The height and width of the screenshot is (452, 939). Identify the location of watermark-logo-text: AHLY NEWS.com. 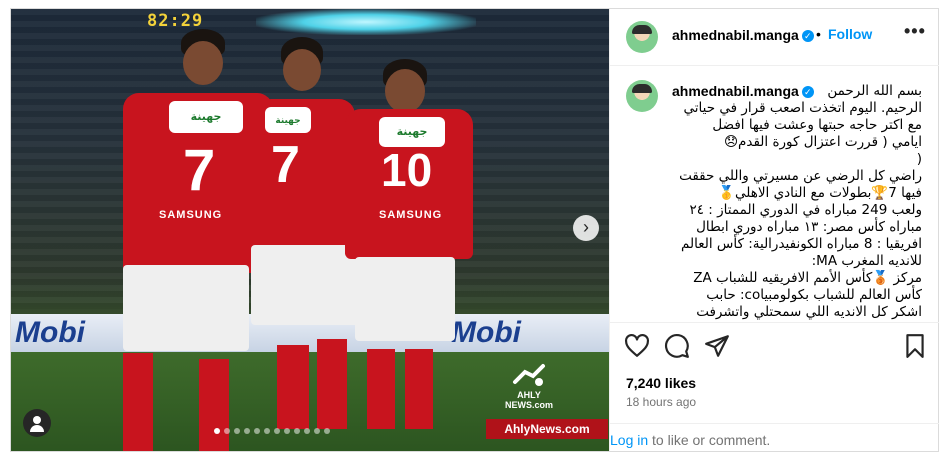
(528, 400).